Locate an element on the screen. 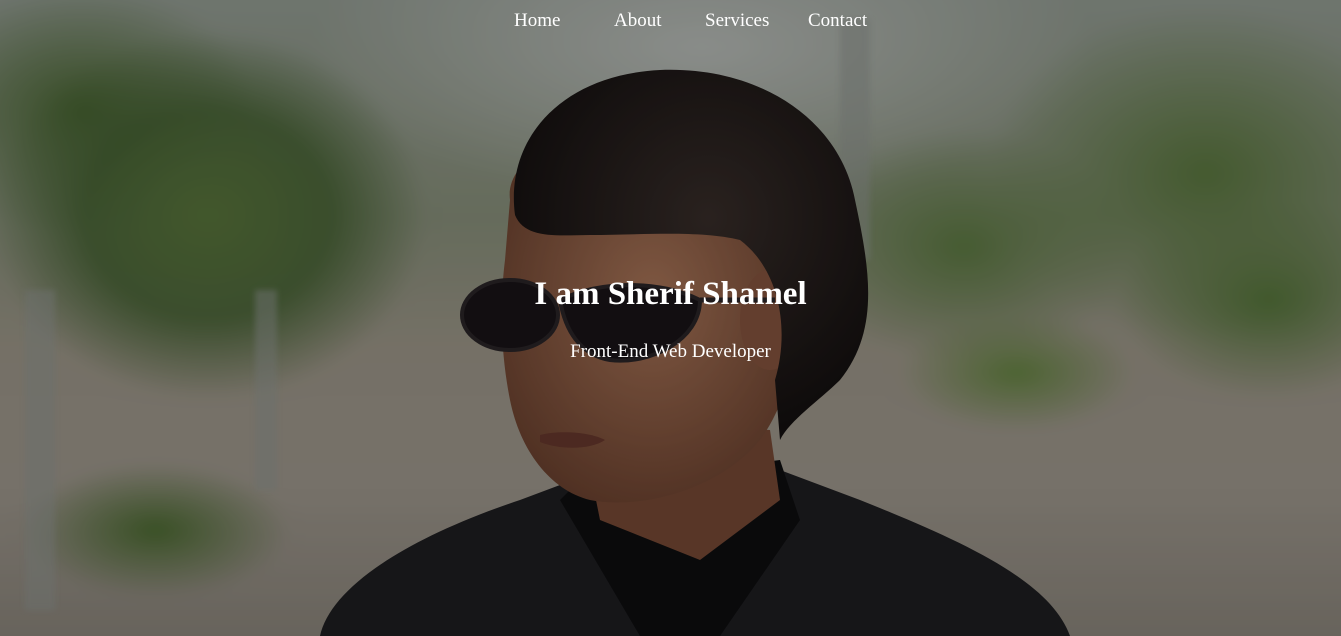 The image size is (1341, 636). nav-link-contact: Contact is located at coordinates (837, 21).